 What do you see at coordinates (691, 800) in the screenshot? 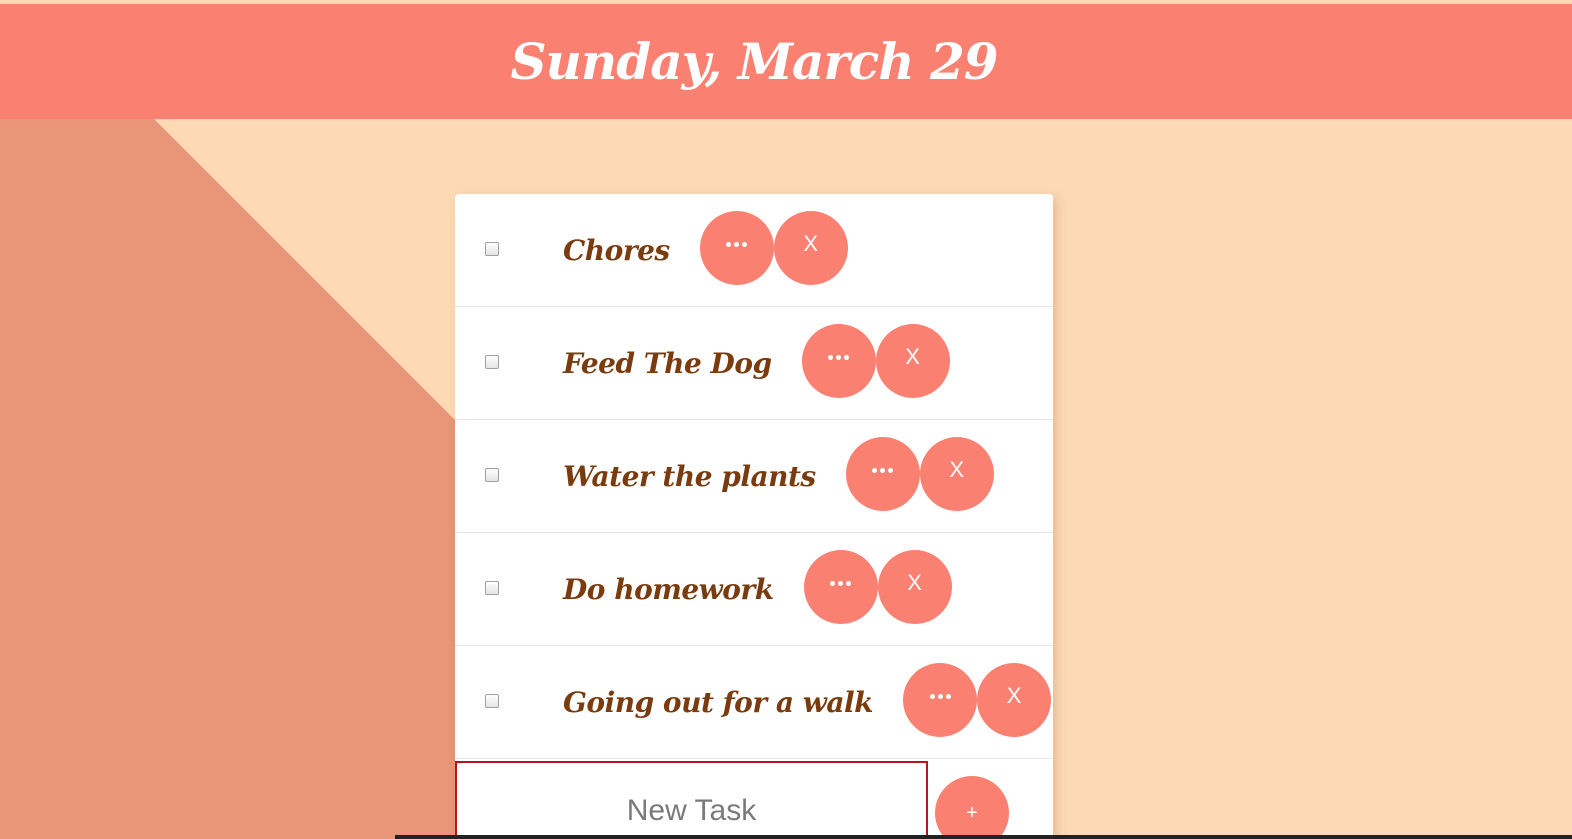
I see `new-task-input` at bounding box center [691, 800].